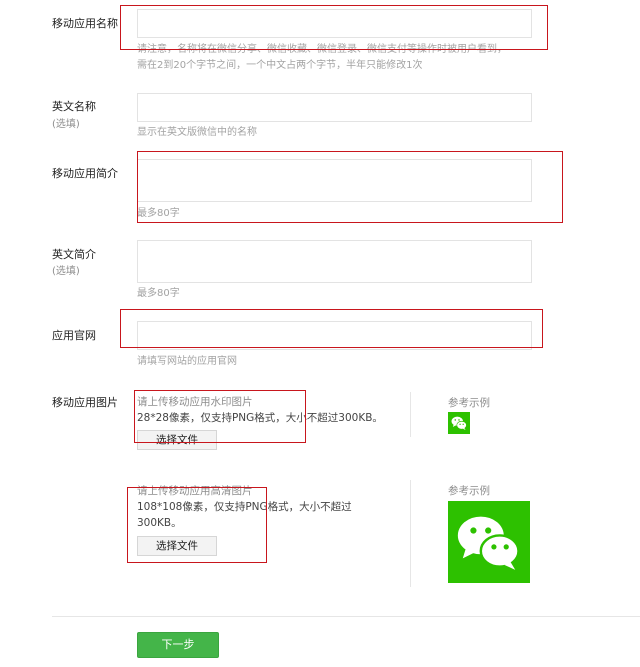 Image resolution: width=640 pixels, height=667 pixels. What do you see at coordinates (334, 107) in the screenshot?
I see `en-name-input` at bounding box center [334, 107].